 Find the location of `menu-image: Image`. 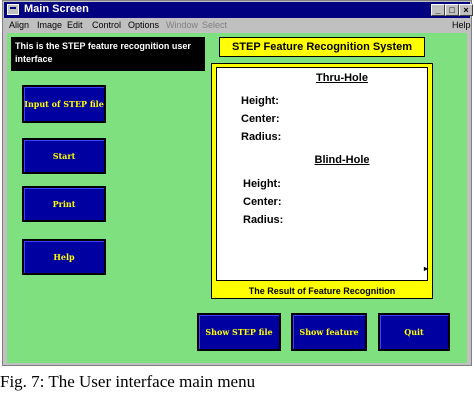

menu-image: Image is located at coordinates (49, 25).